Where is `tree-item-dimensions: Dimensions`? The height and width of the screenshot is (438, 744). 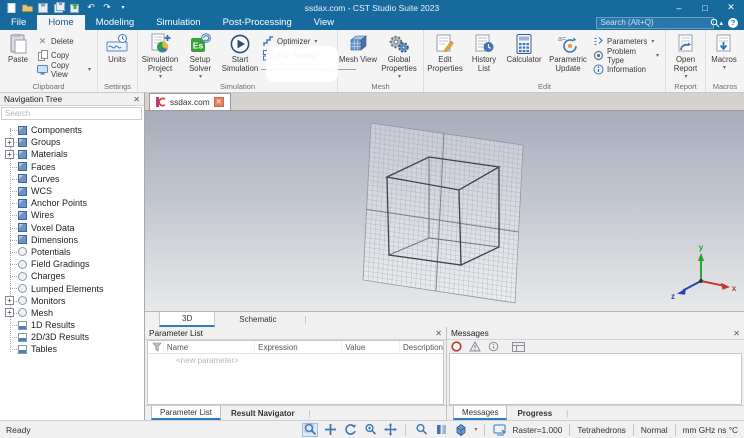
tree-item-dimensions: Dimensions is located at coordinates (72, 240).